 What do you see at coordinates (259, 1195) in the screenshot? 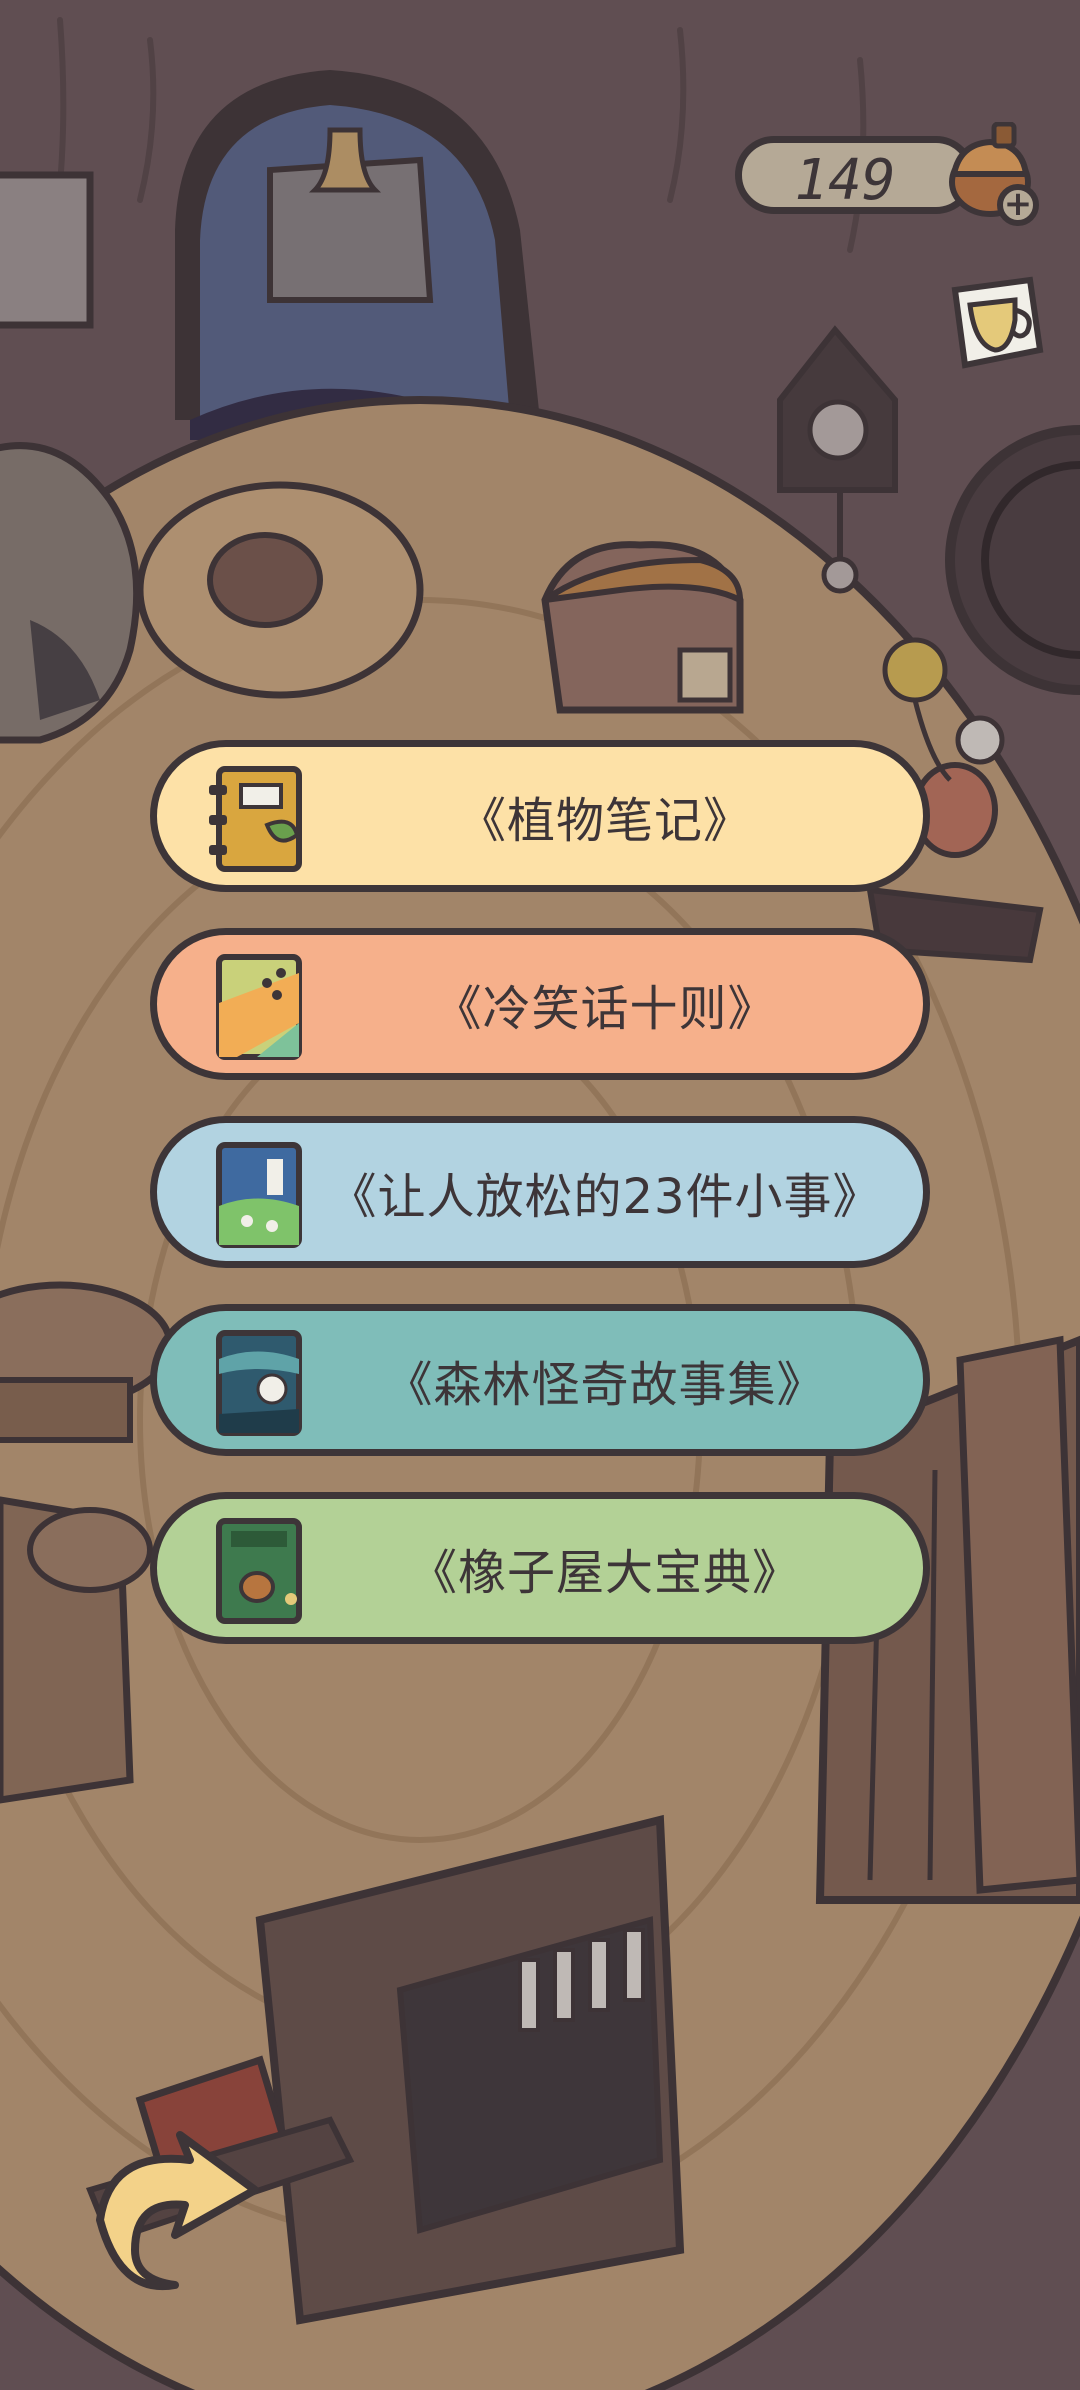
I see `relax-book-icon` at bounding box center [259, 1195].